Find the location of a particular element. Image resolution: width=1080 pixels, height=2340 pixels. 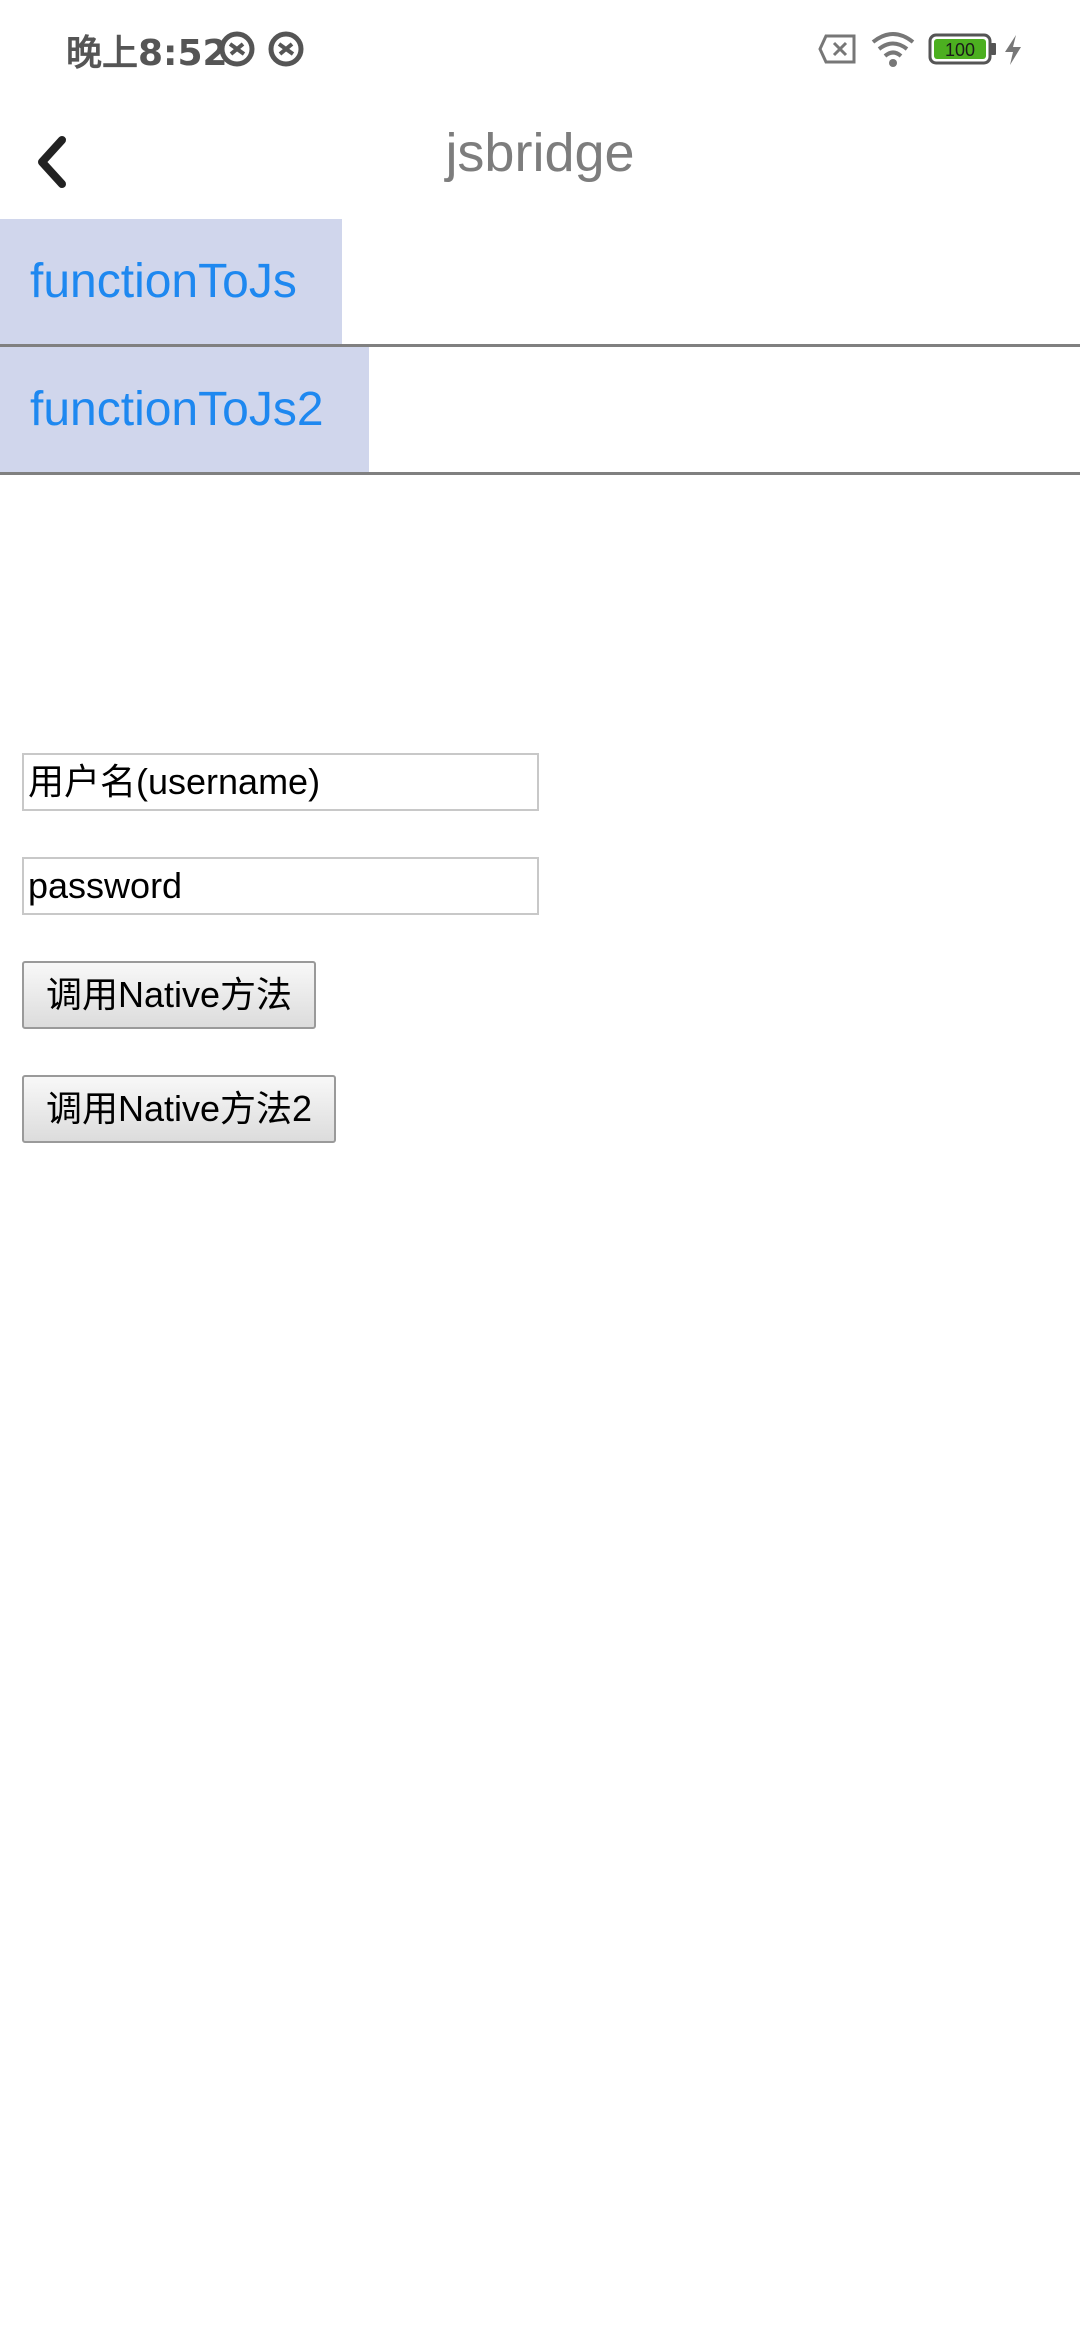

app-bar: jsbridge is located at coordinates (540, 160).